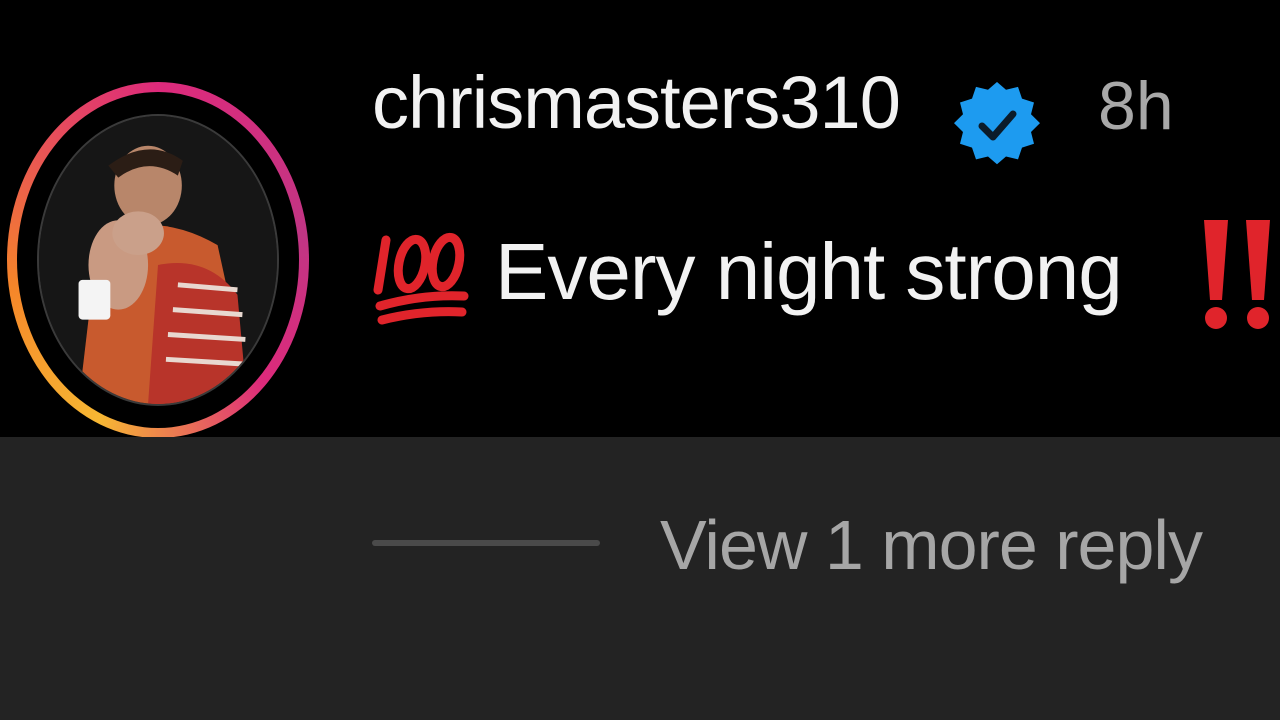  I want to click on comment-text: Every night strong, so click(809, 271).